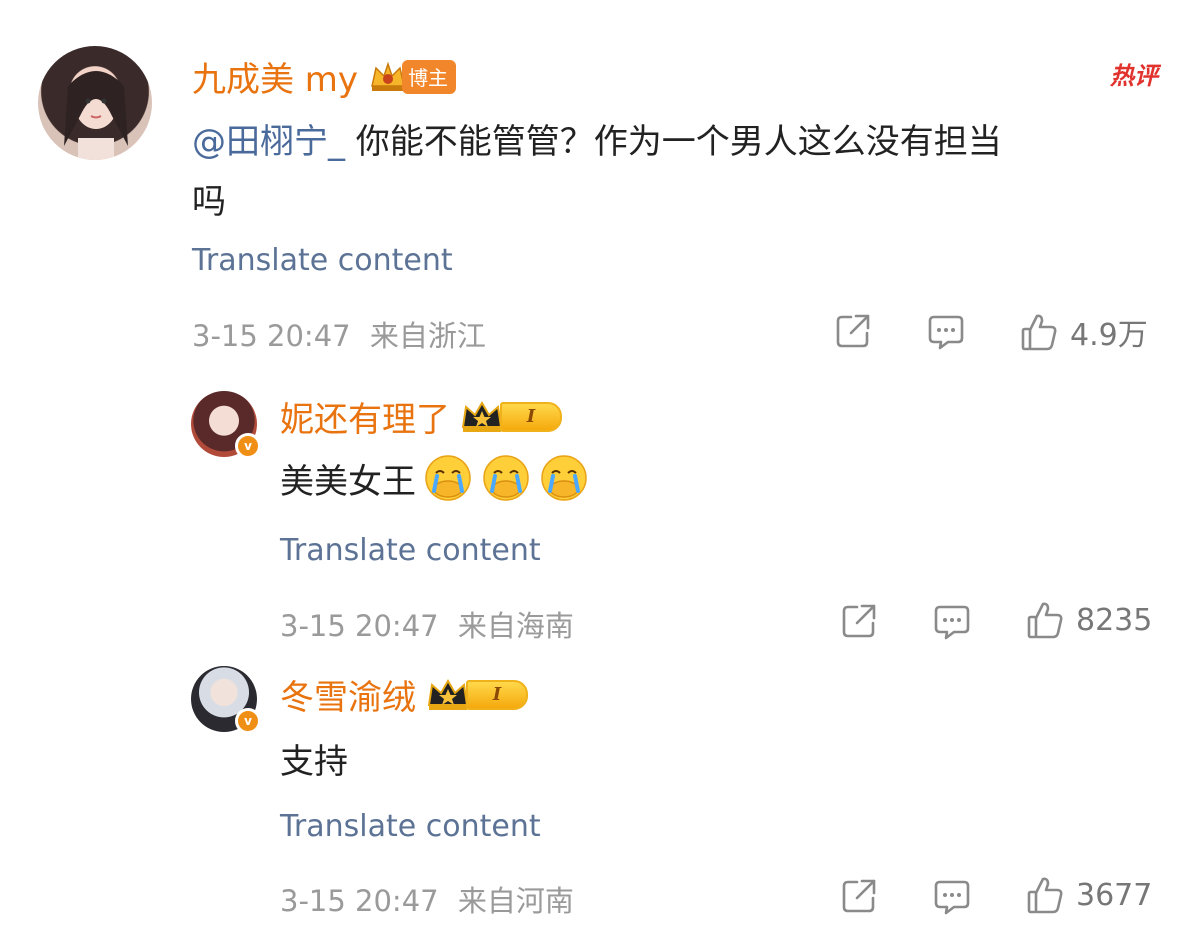 The height and width of the screenshot is (935, 1200). Describe the element at coordinates (673, 142) in the screenshot. I see `comment-text-line1: 你能不能管管？作为一个男人这么没有担当` at that location.